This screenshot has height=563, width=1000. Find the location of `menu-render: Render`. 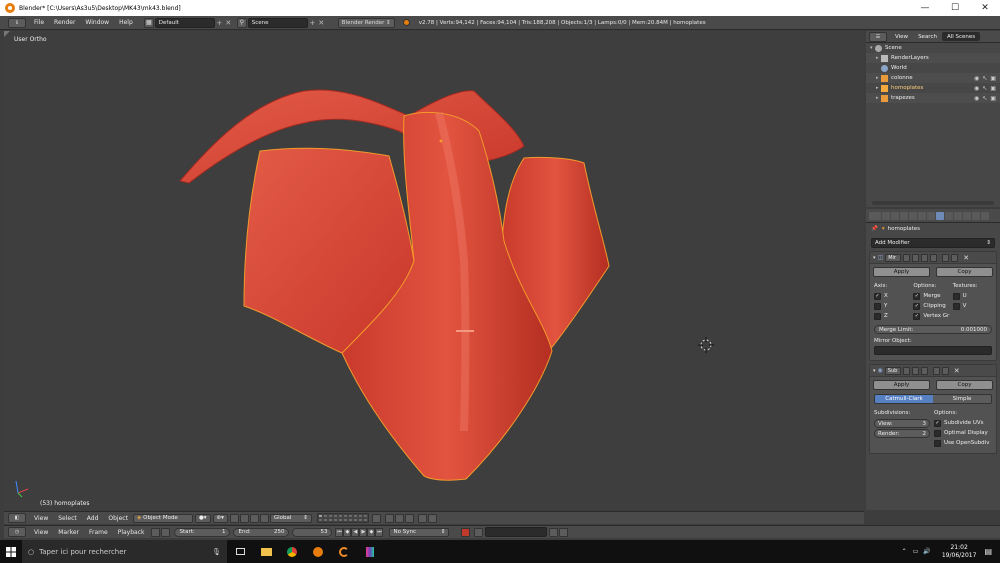

menu-render: Render is located at coordinates (64, 22).